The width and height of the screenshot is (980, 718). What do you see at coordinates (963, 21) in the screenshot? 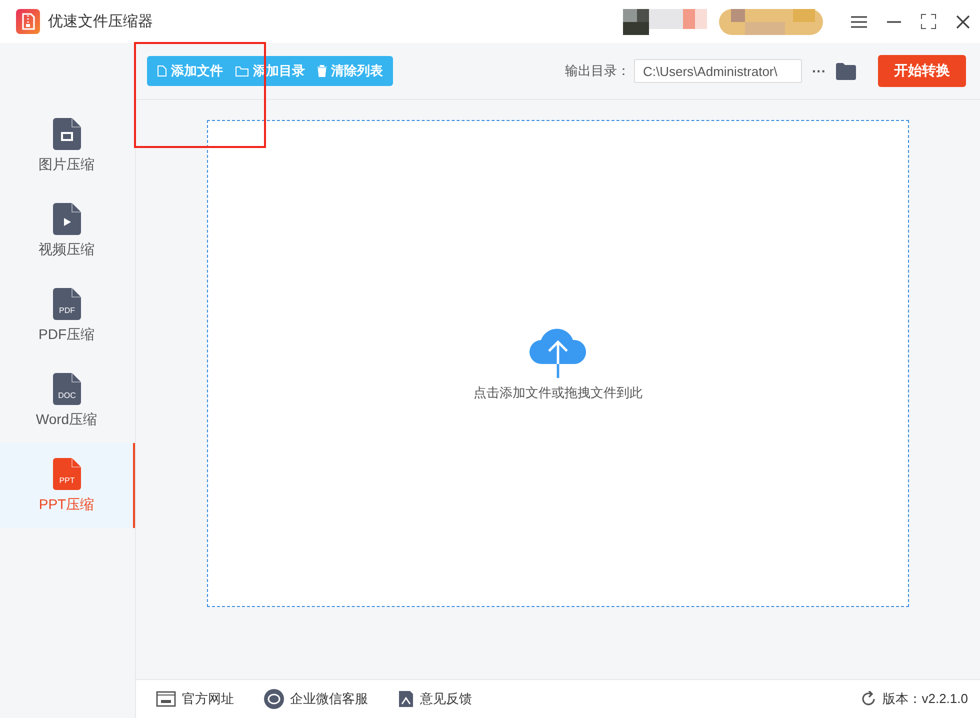
I see `close-icon` at bounding box center [963, 21].